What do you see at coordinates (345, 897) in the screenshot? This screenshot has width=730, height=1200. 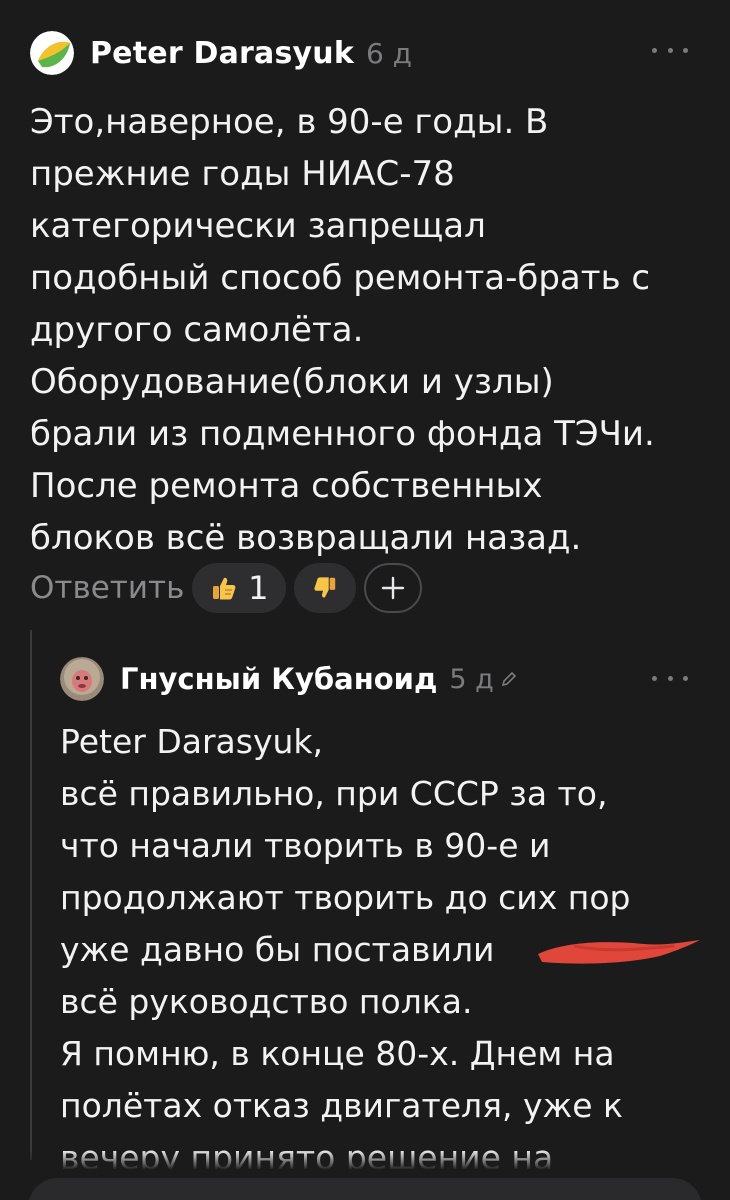 I see `comment-line: продолжают творить до сих пор` at bounding box center [345, 897].